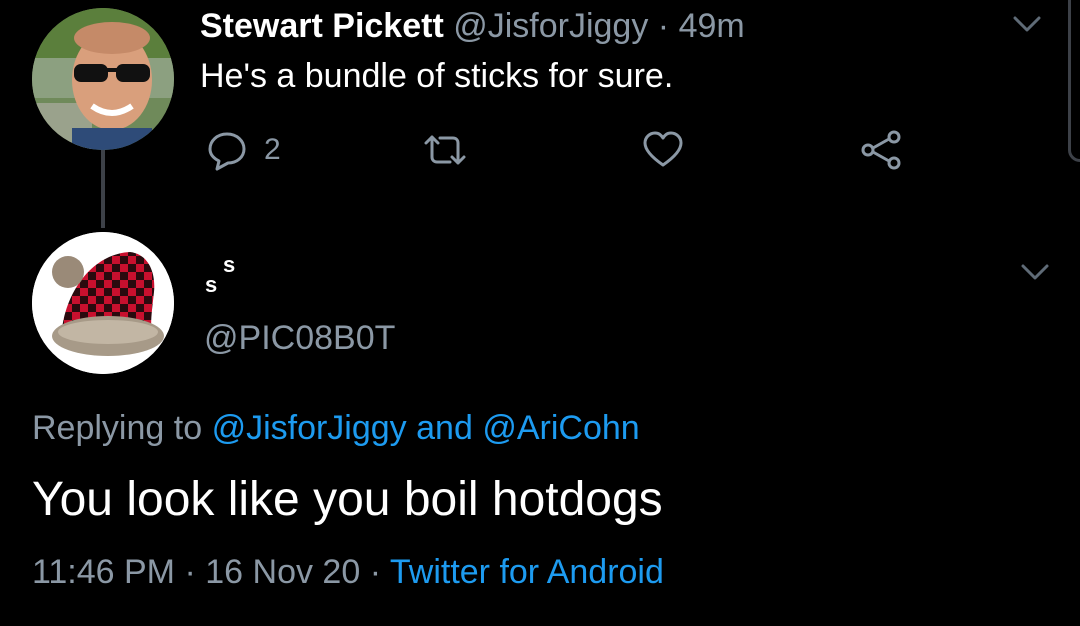 Image resolution: width=1080 pixels, height=626 pixels. I want to click on avatar-stewart-pickett, so click(103, 79).